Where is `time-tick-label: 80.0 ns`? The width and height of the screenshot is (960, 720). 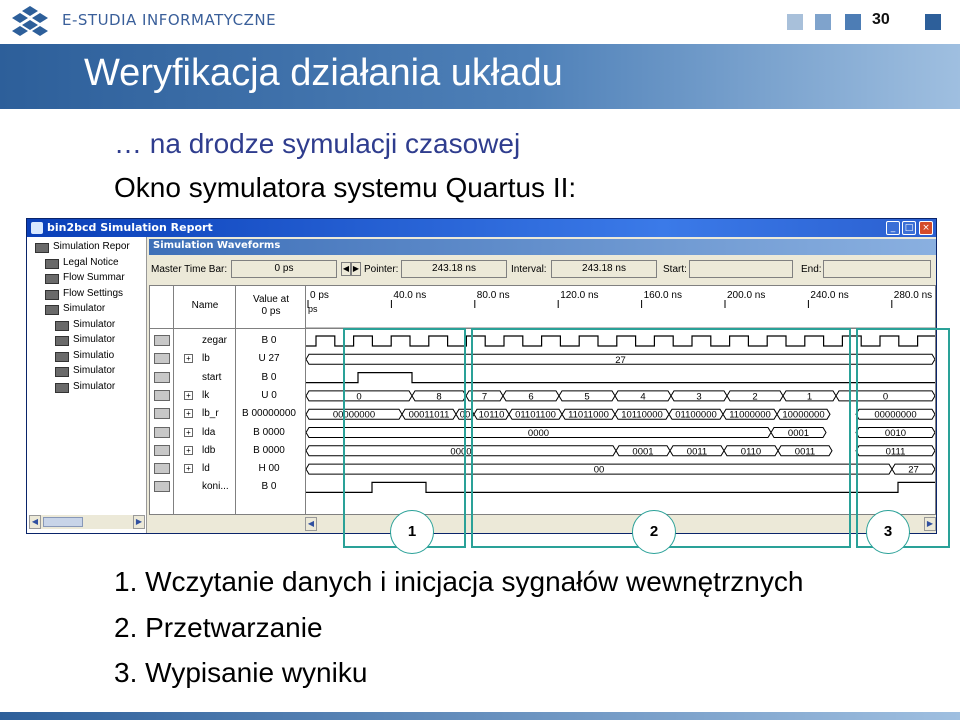
time-tick-label: 80.0 ns is located at coordinates (493, 295).